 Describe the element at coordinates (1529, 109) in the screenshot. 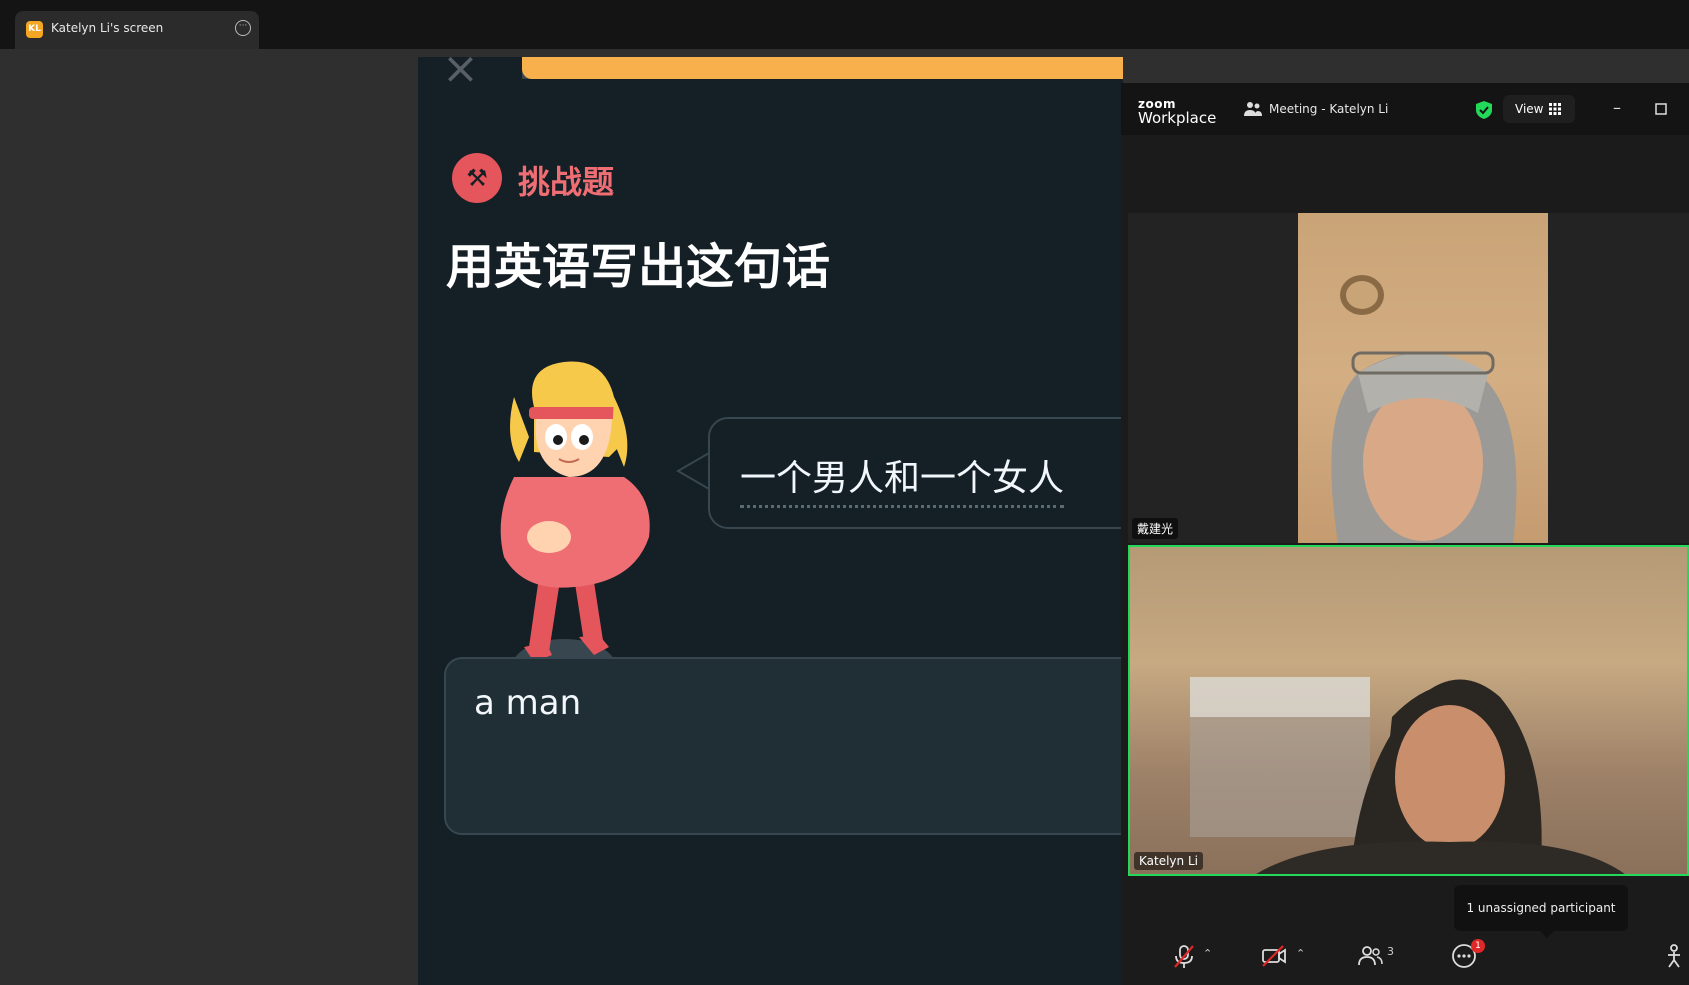

I see `view-button-label: View` at that location.